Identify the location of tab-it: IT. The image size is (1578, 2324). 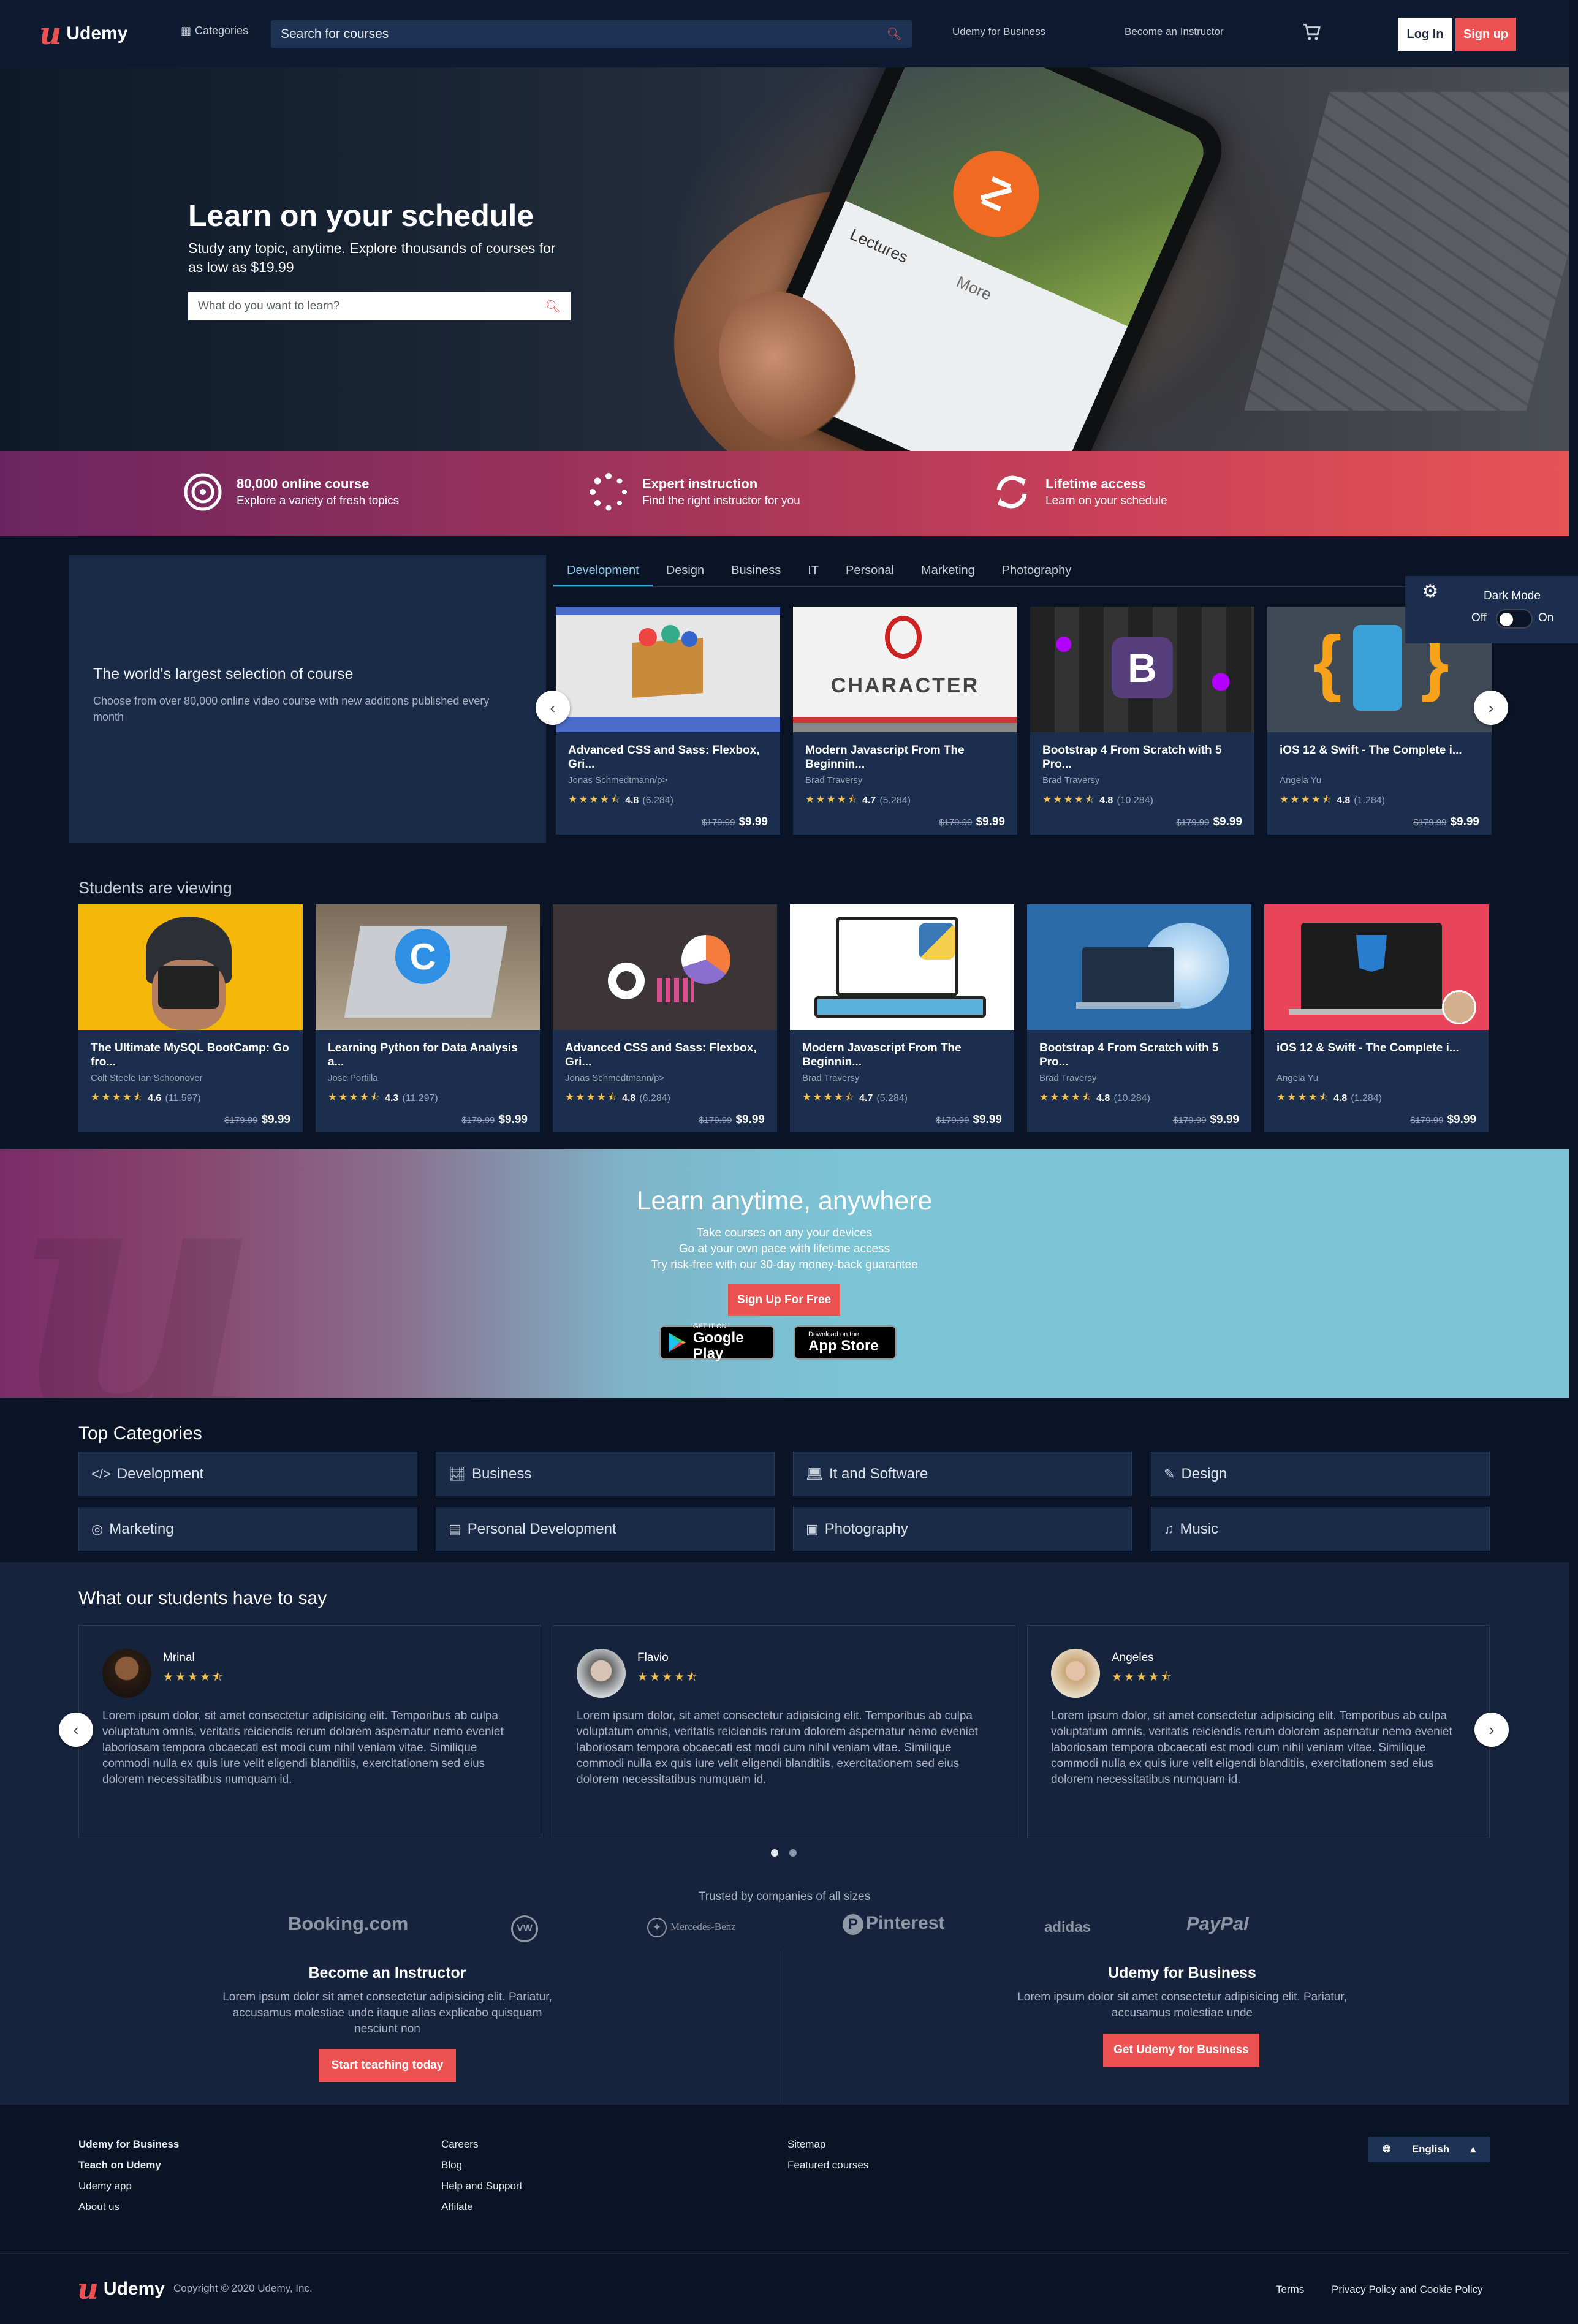
(813, 570).